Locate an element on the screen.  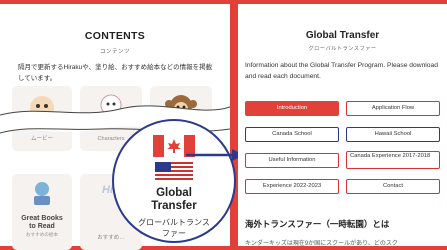
zoom-subtitle-line2: ファー is located at coordinates (174, 233).